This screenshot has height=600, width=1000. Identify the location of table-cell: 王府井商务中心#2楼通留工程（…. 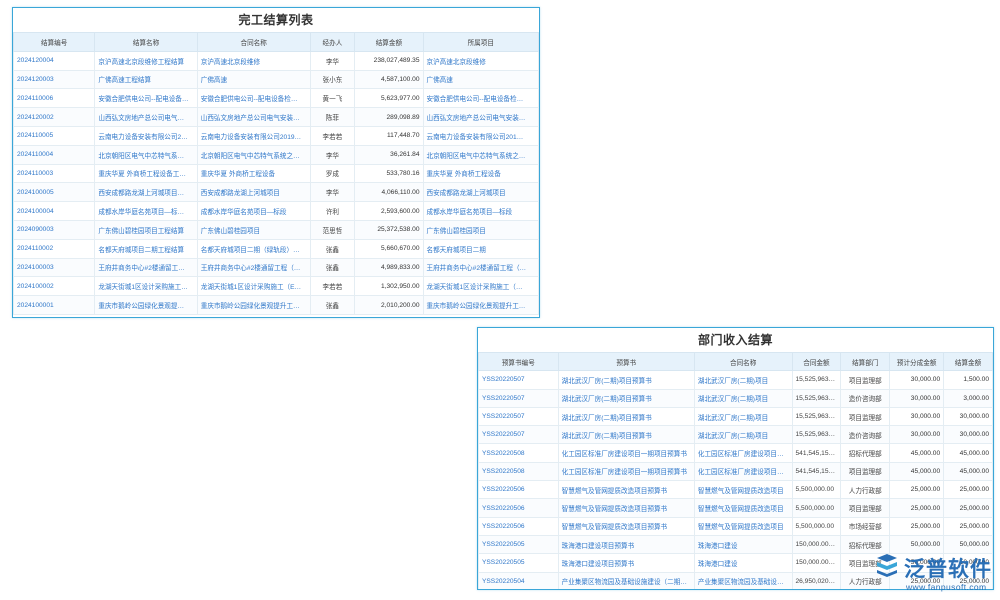
(480, 267).